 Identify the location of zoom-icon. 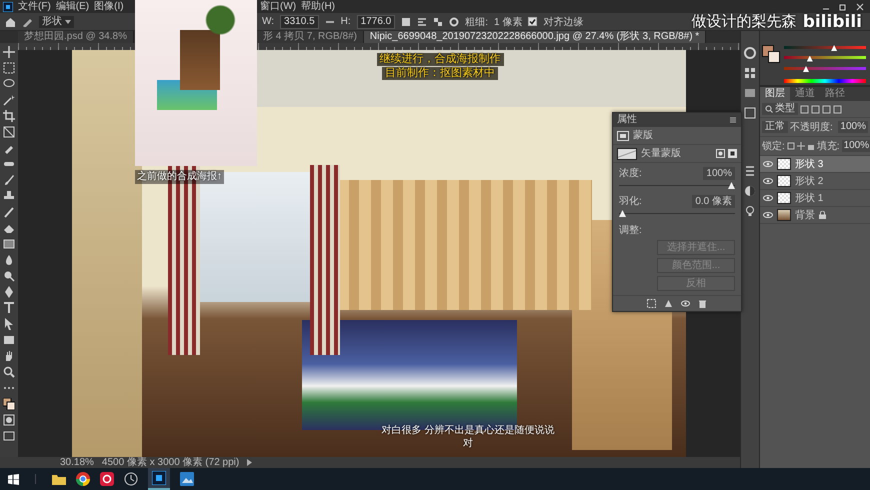
(9, 372).